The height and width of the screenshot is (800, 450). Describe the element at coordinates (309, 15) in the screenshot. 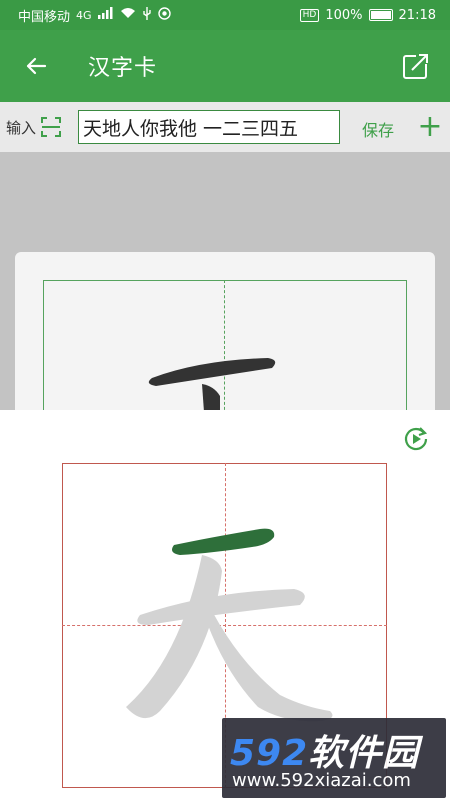

I see `hd-badge: HD` at that location.